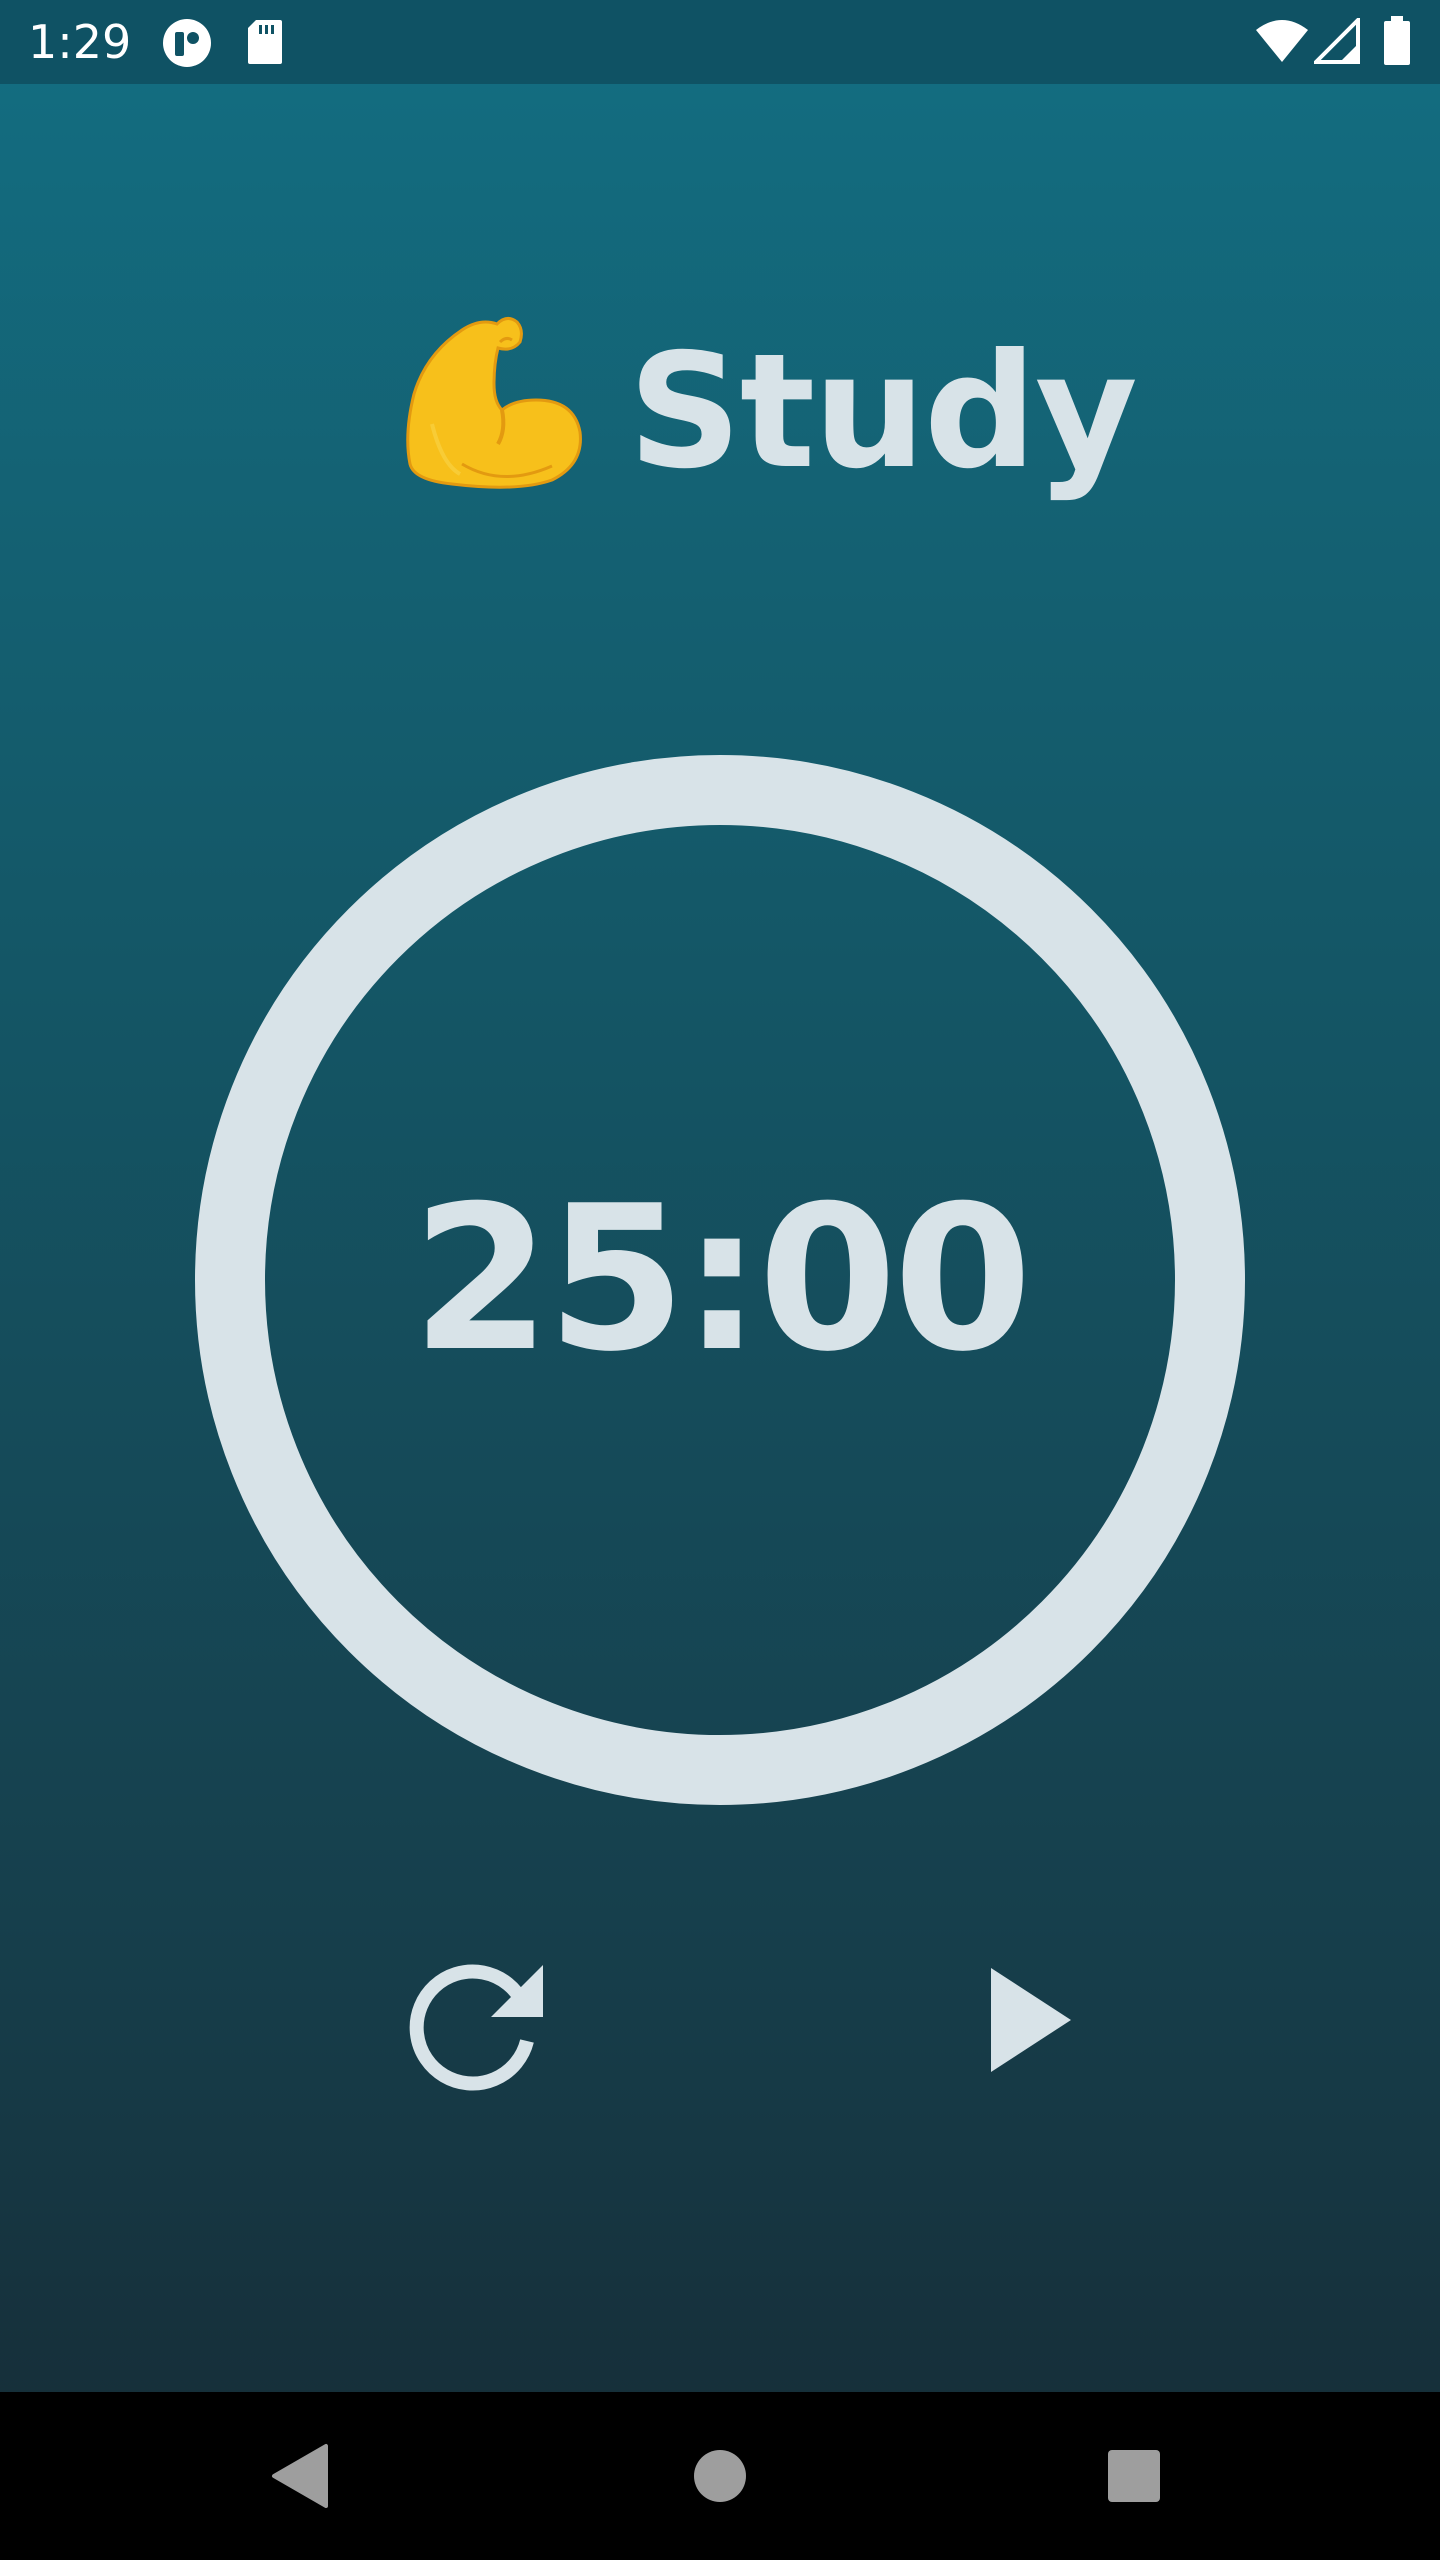  What do you see at coordinates (722, 1279) in the screenshot?
I see `timer-display: 25:00` at bounding box center [722, 1279].